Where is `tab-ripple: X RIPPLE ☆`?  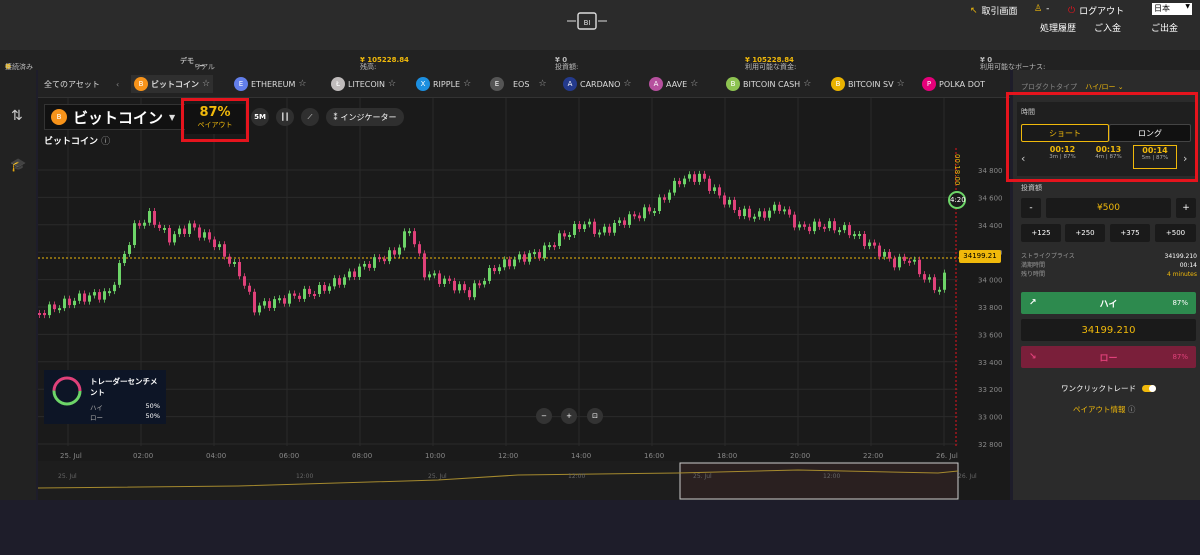
tab-ripple: X RIPPLE ☆ is located at coordinates (443, 84).